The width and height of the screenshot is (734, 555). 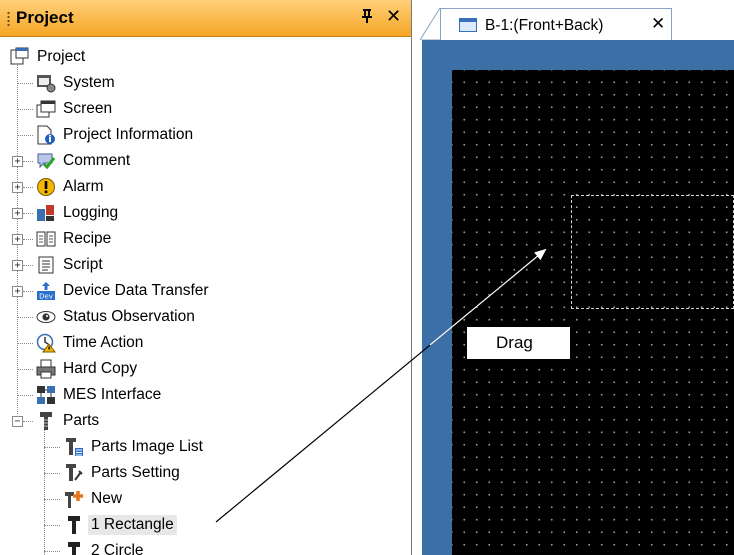 What do you see at coordinates (46, 265) in the screenshot?
I see `script-icon` at bounding box center [46, 265].